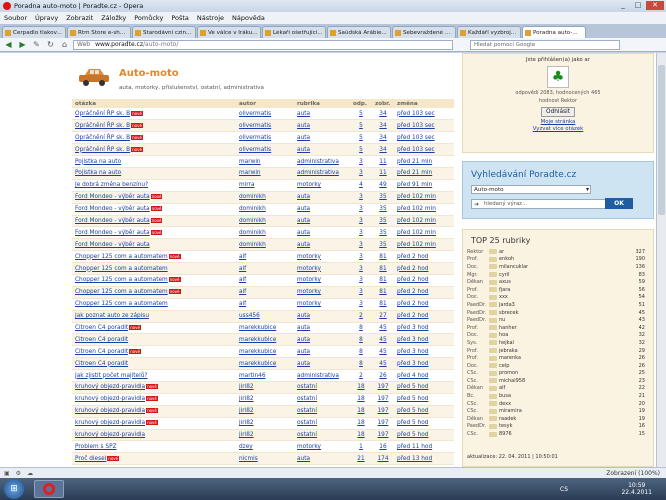 The image size is (666, 500). Describe the element at coordinates (382, 411) in the screenshot. I see `views-count: 197` at that location.